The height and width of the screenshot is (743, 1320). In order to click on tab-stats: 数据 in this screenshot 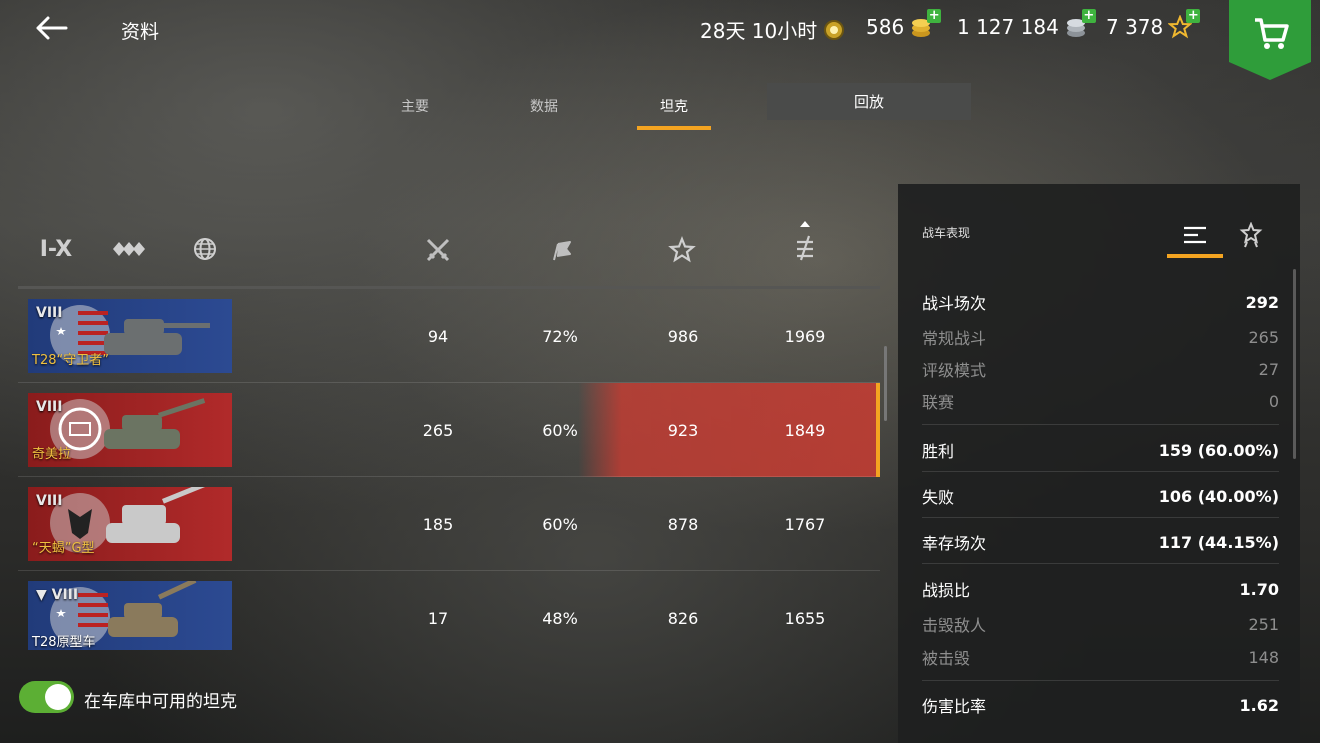, I will do `click(544, 106)`.